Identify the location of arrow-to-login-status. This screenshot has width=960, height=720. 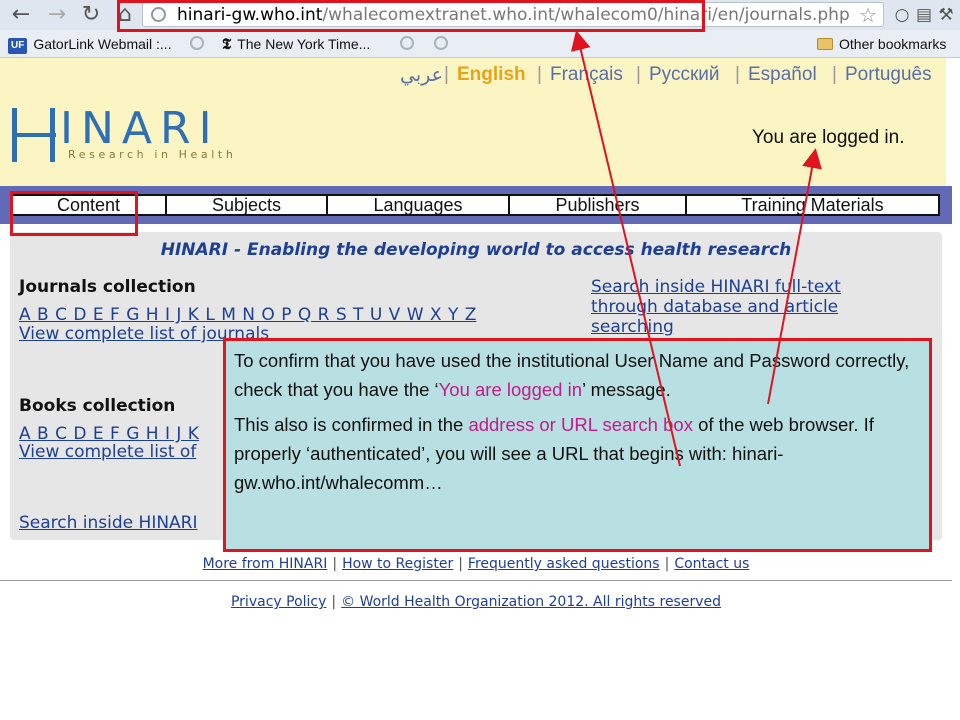
(794, 276).